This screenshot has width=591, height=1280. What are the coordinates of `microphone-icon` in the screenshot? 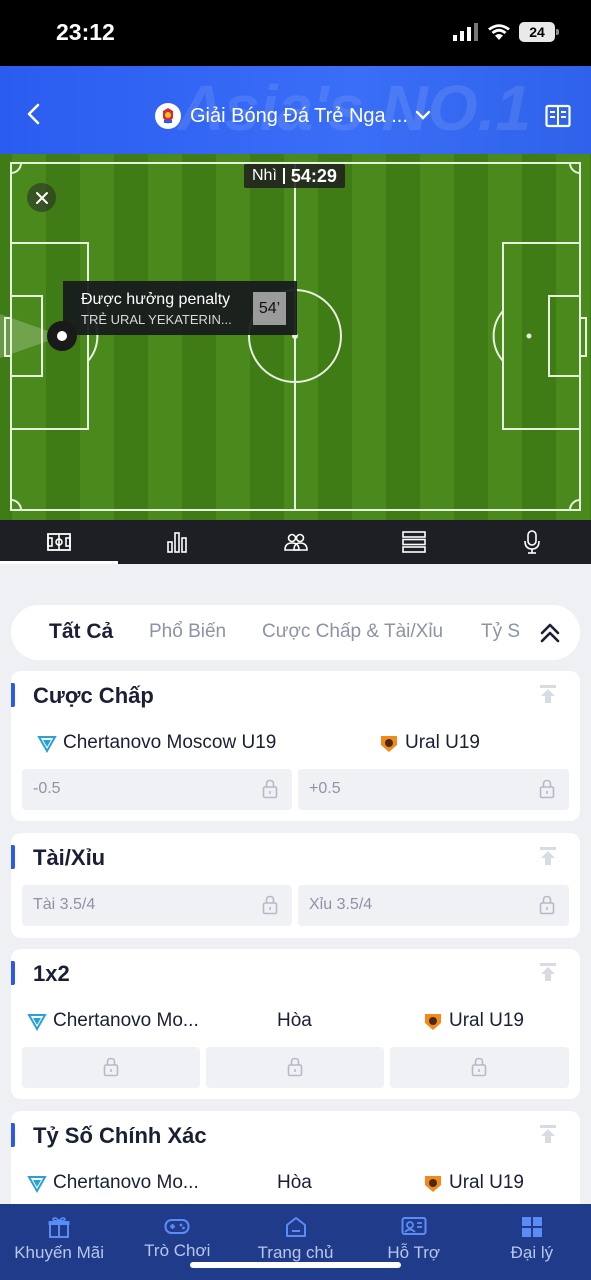 It's located at (532, 542).